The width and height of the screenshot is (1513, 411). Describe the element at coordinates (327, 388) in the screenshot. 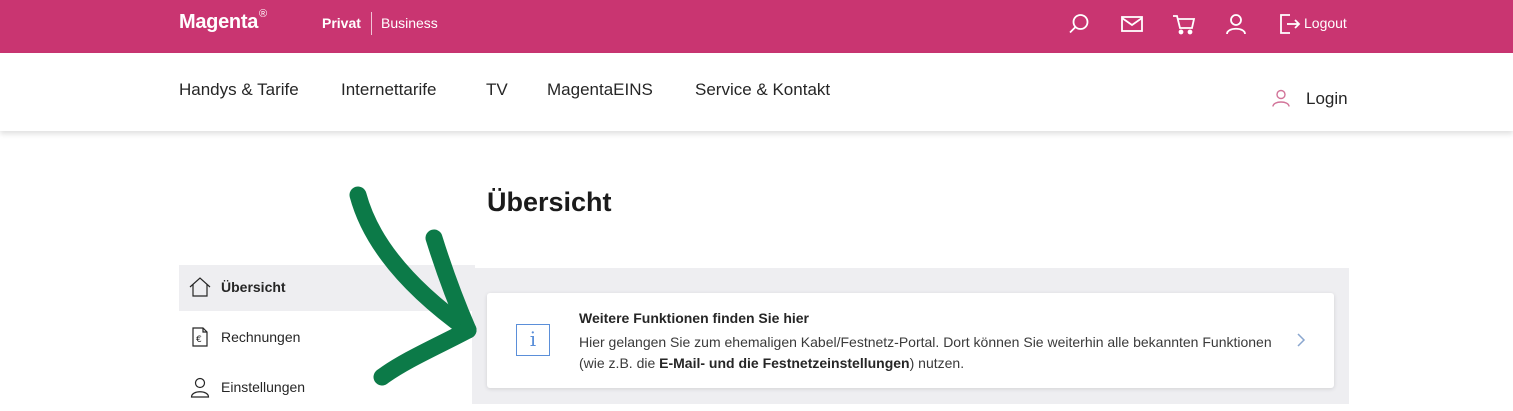

I see `sidebar-item-einstellungen: Einstellungen` at that location.